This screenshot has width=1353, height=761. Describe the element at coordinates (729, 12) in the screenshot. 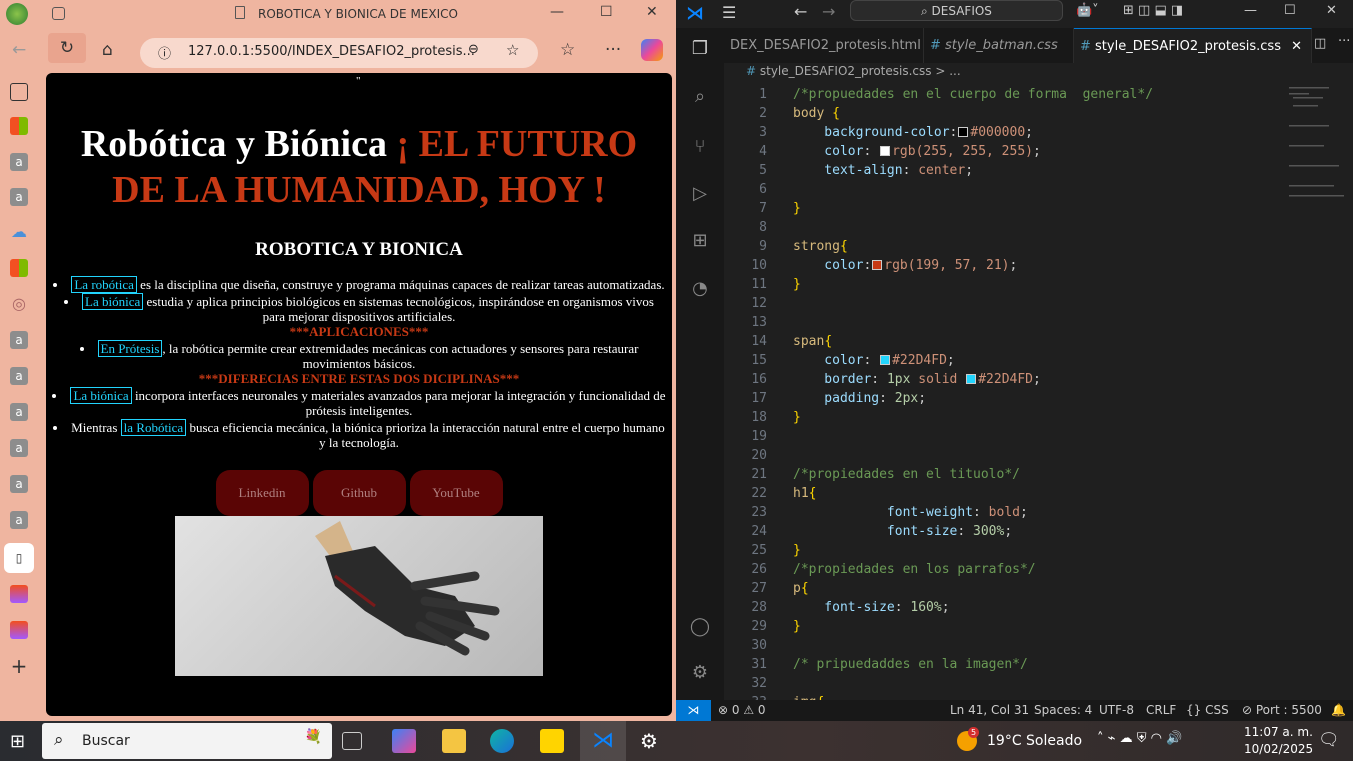

I see `menu-icon: ☰` at that location.